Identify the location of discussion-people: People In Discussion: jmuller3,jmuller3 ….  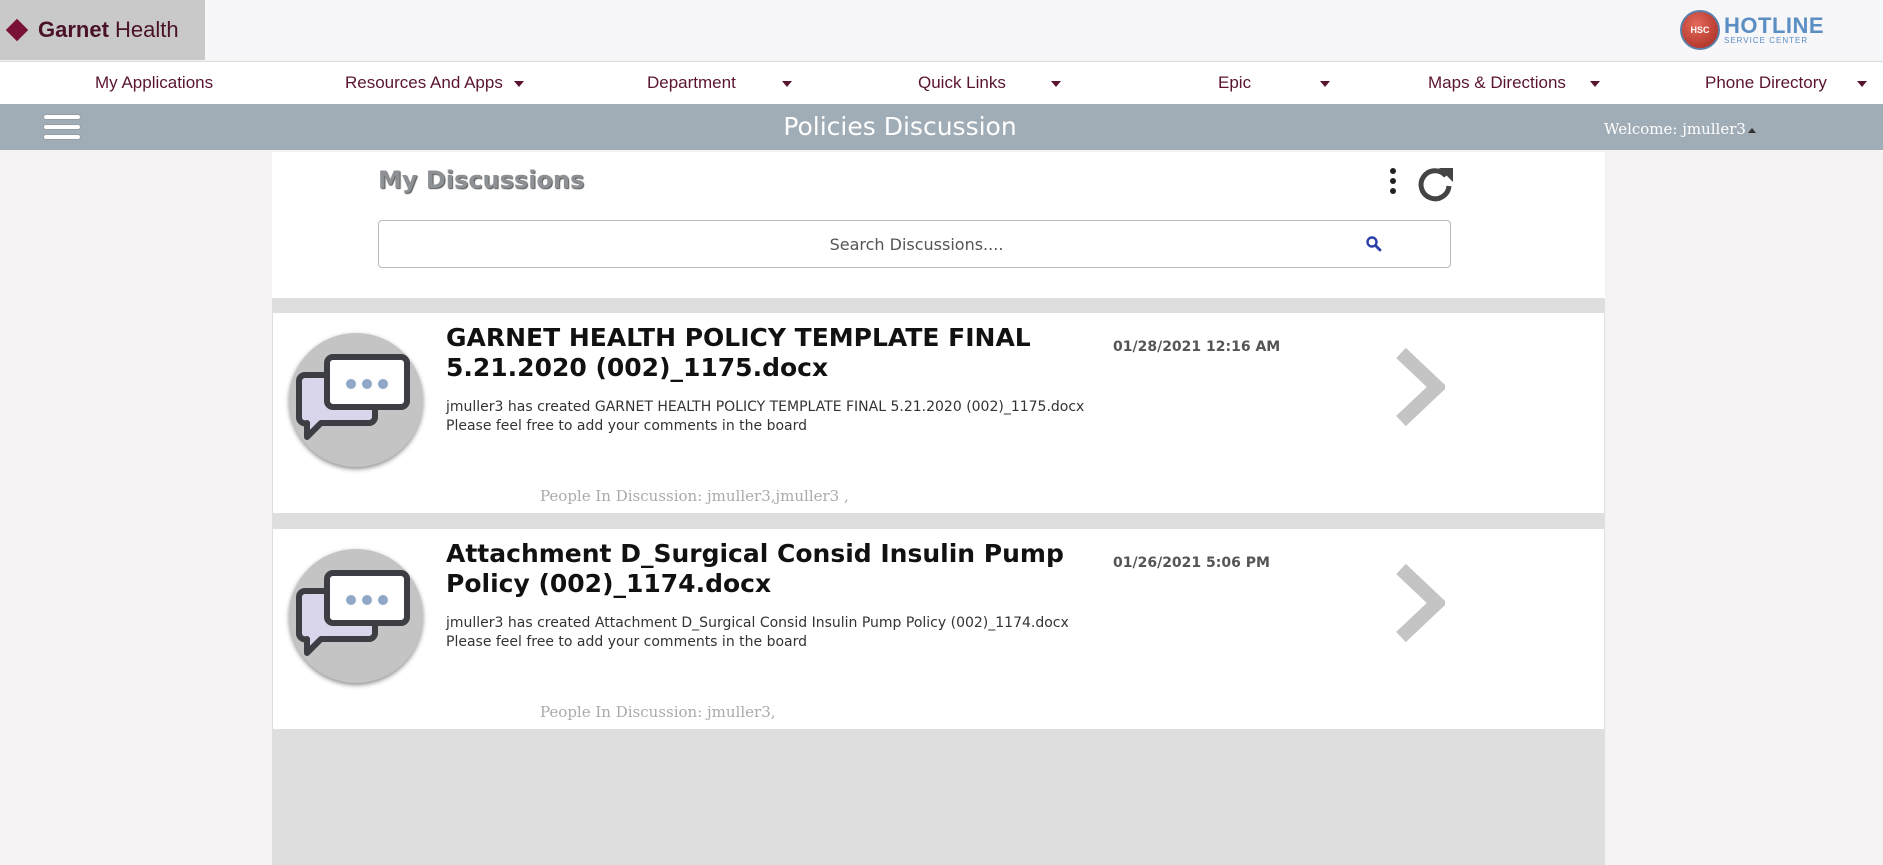
(694, 496).